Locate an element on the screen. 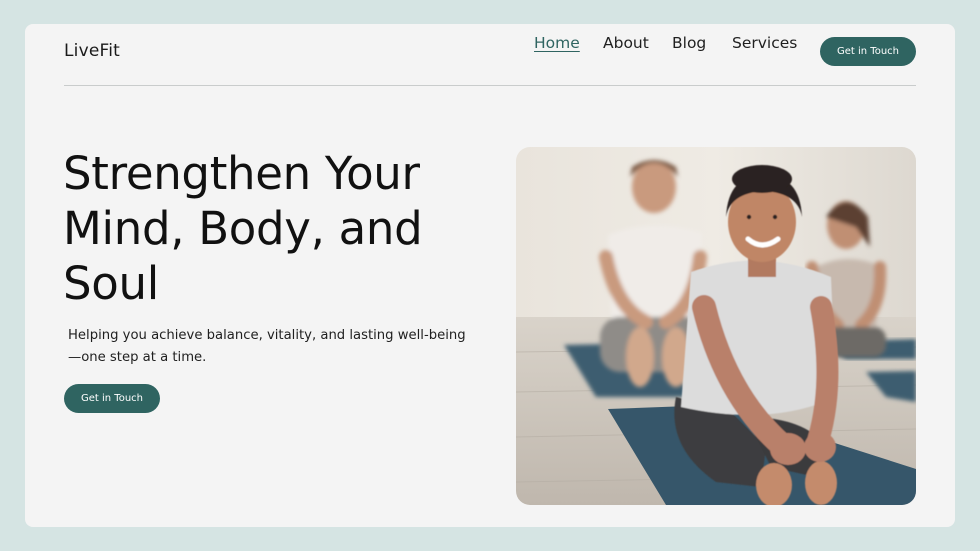  hero-title: Strengthen Your Mind, Body, and Soul is located at coordinates (243, 228).